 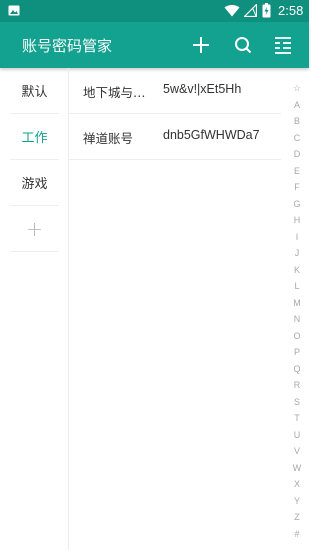 I want to click on menu-icon, so click(x=284, y=45).